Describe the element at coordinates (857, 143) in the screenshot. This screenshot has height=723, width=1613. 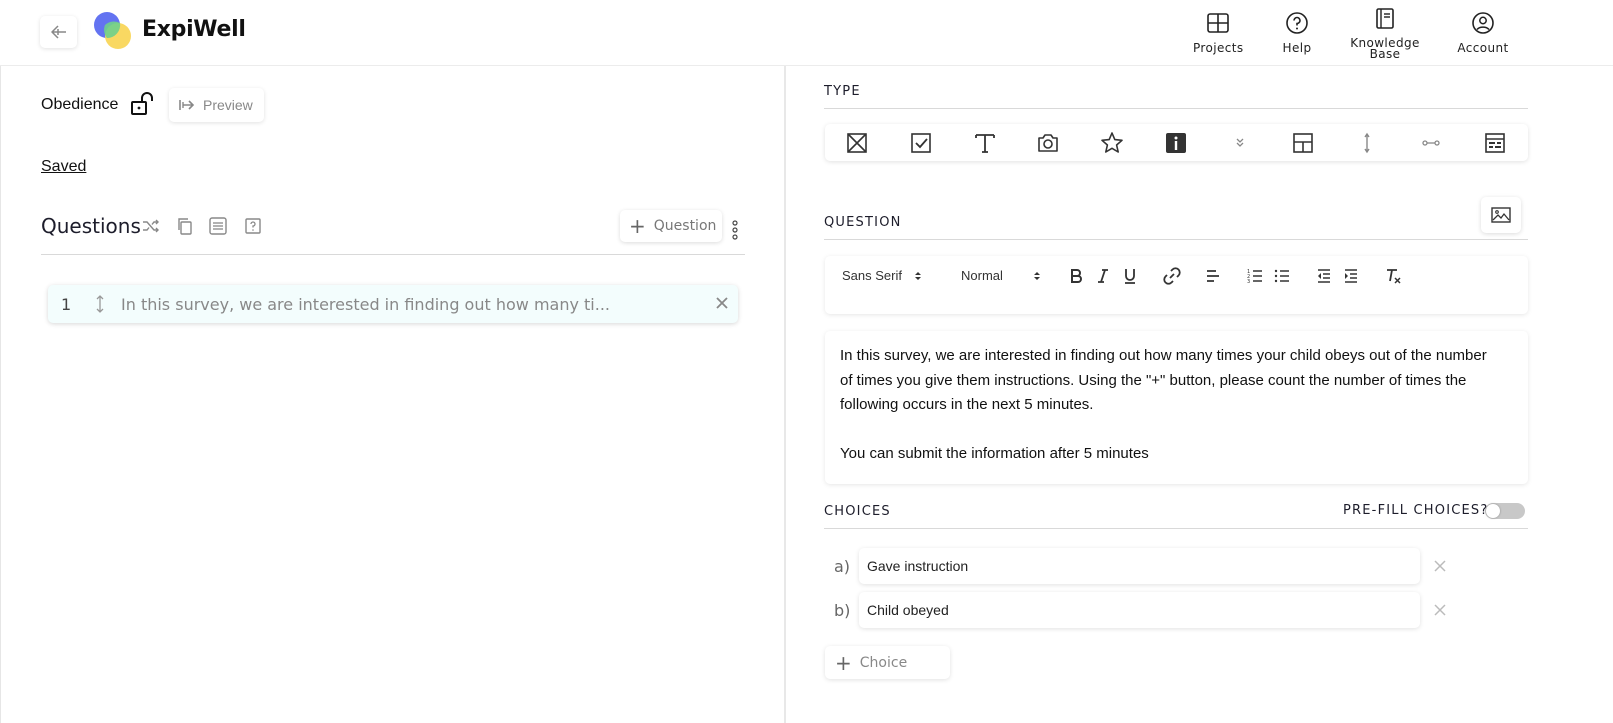
I see `multiple-choice-icon` at that location.